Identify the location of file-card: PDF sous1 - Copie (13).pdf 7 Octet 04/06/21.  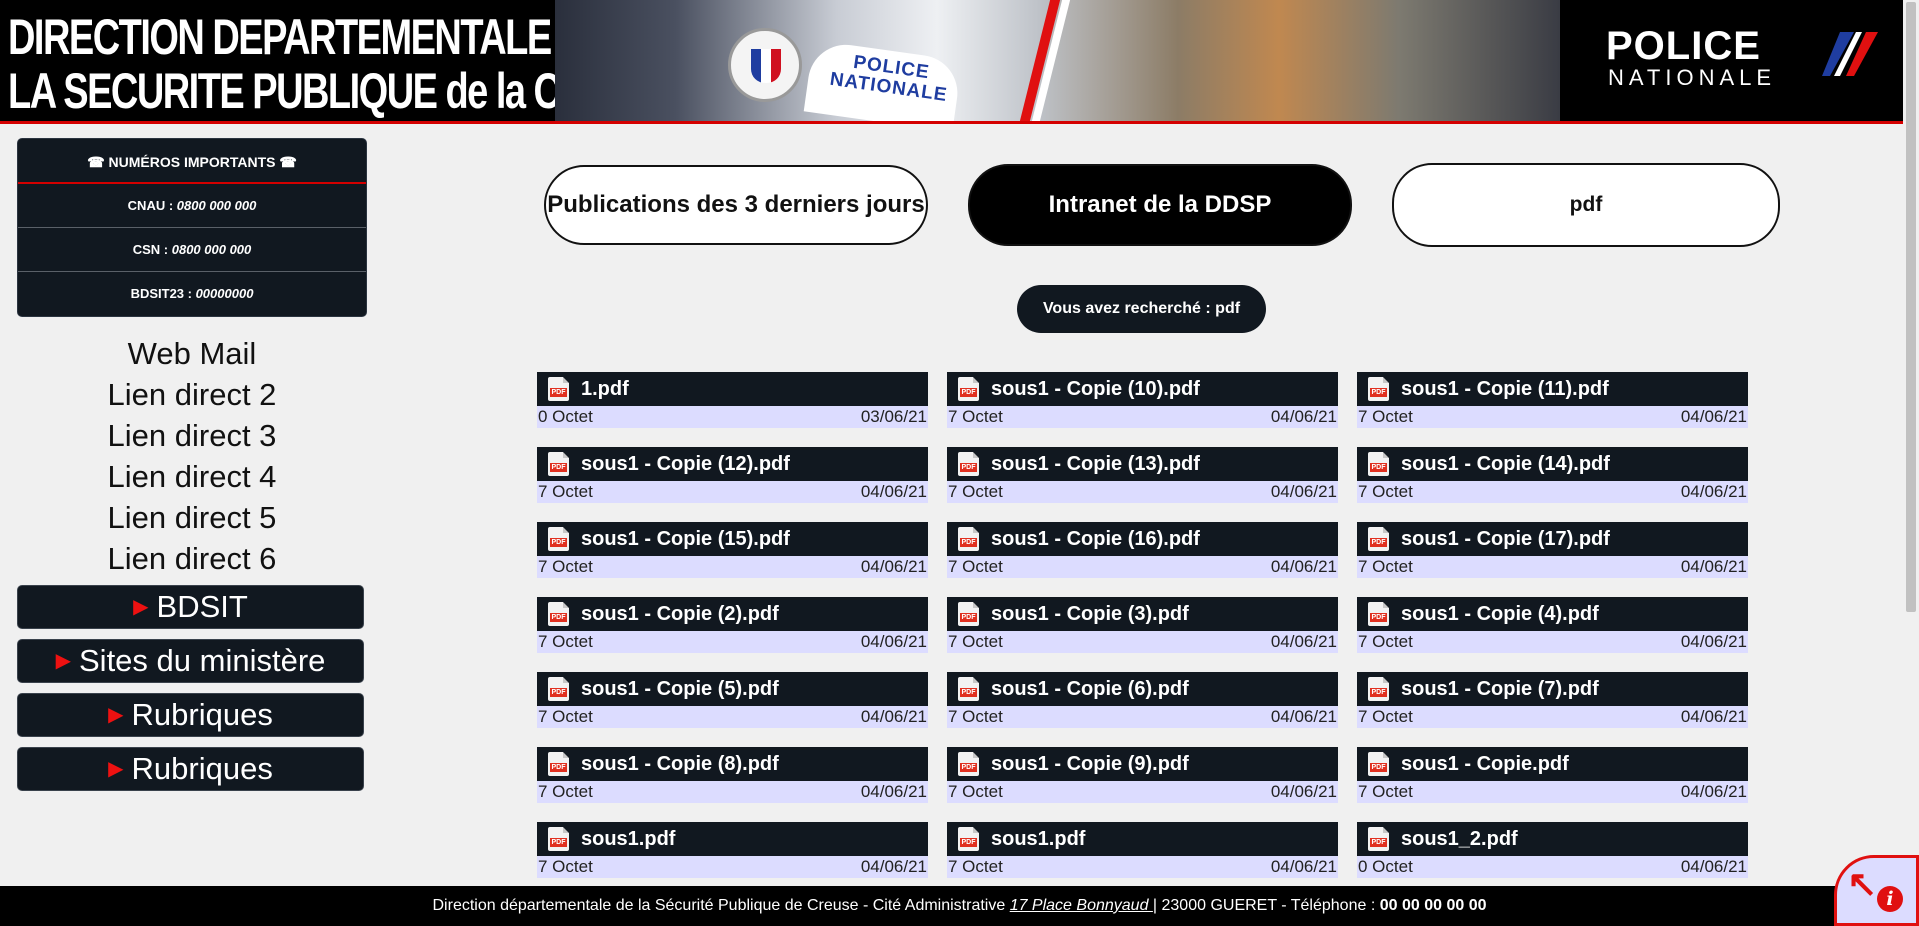
(1142, 475).